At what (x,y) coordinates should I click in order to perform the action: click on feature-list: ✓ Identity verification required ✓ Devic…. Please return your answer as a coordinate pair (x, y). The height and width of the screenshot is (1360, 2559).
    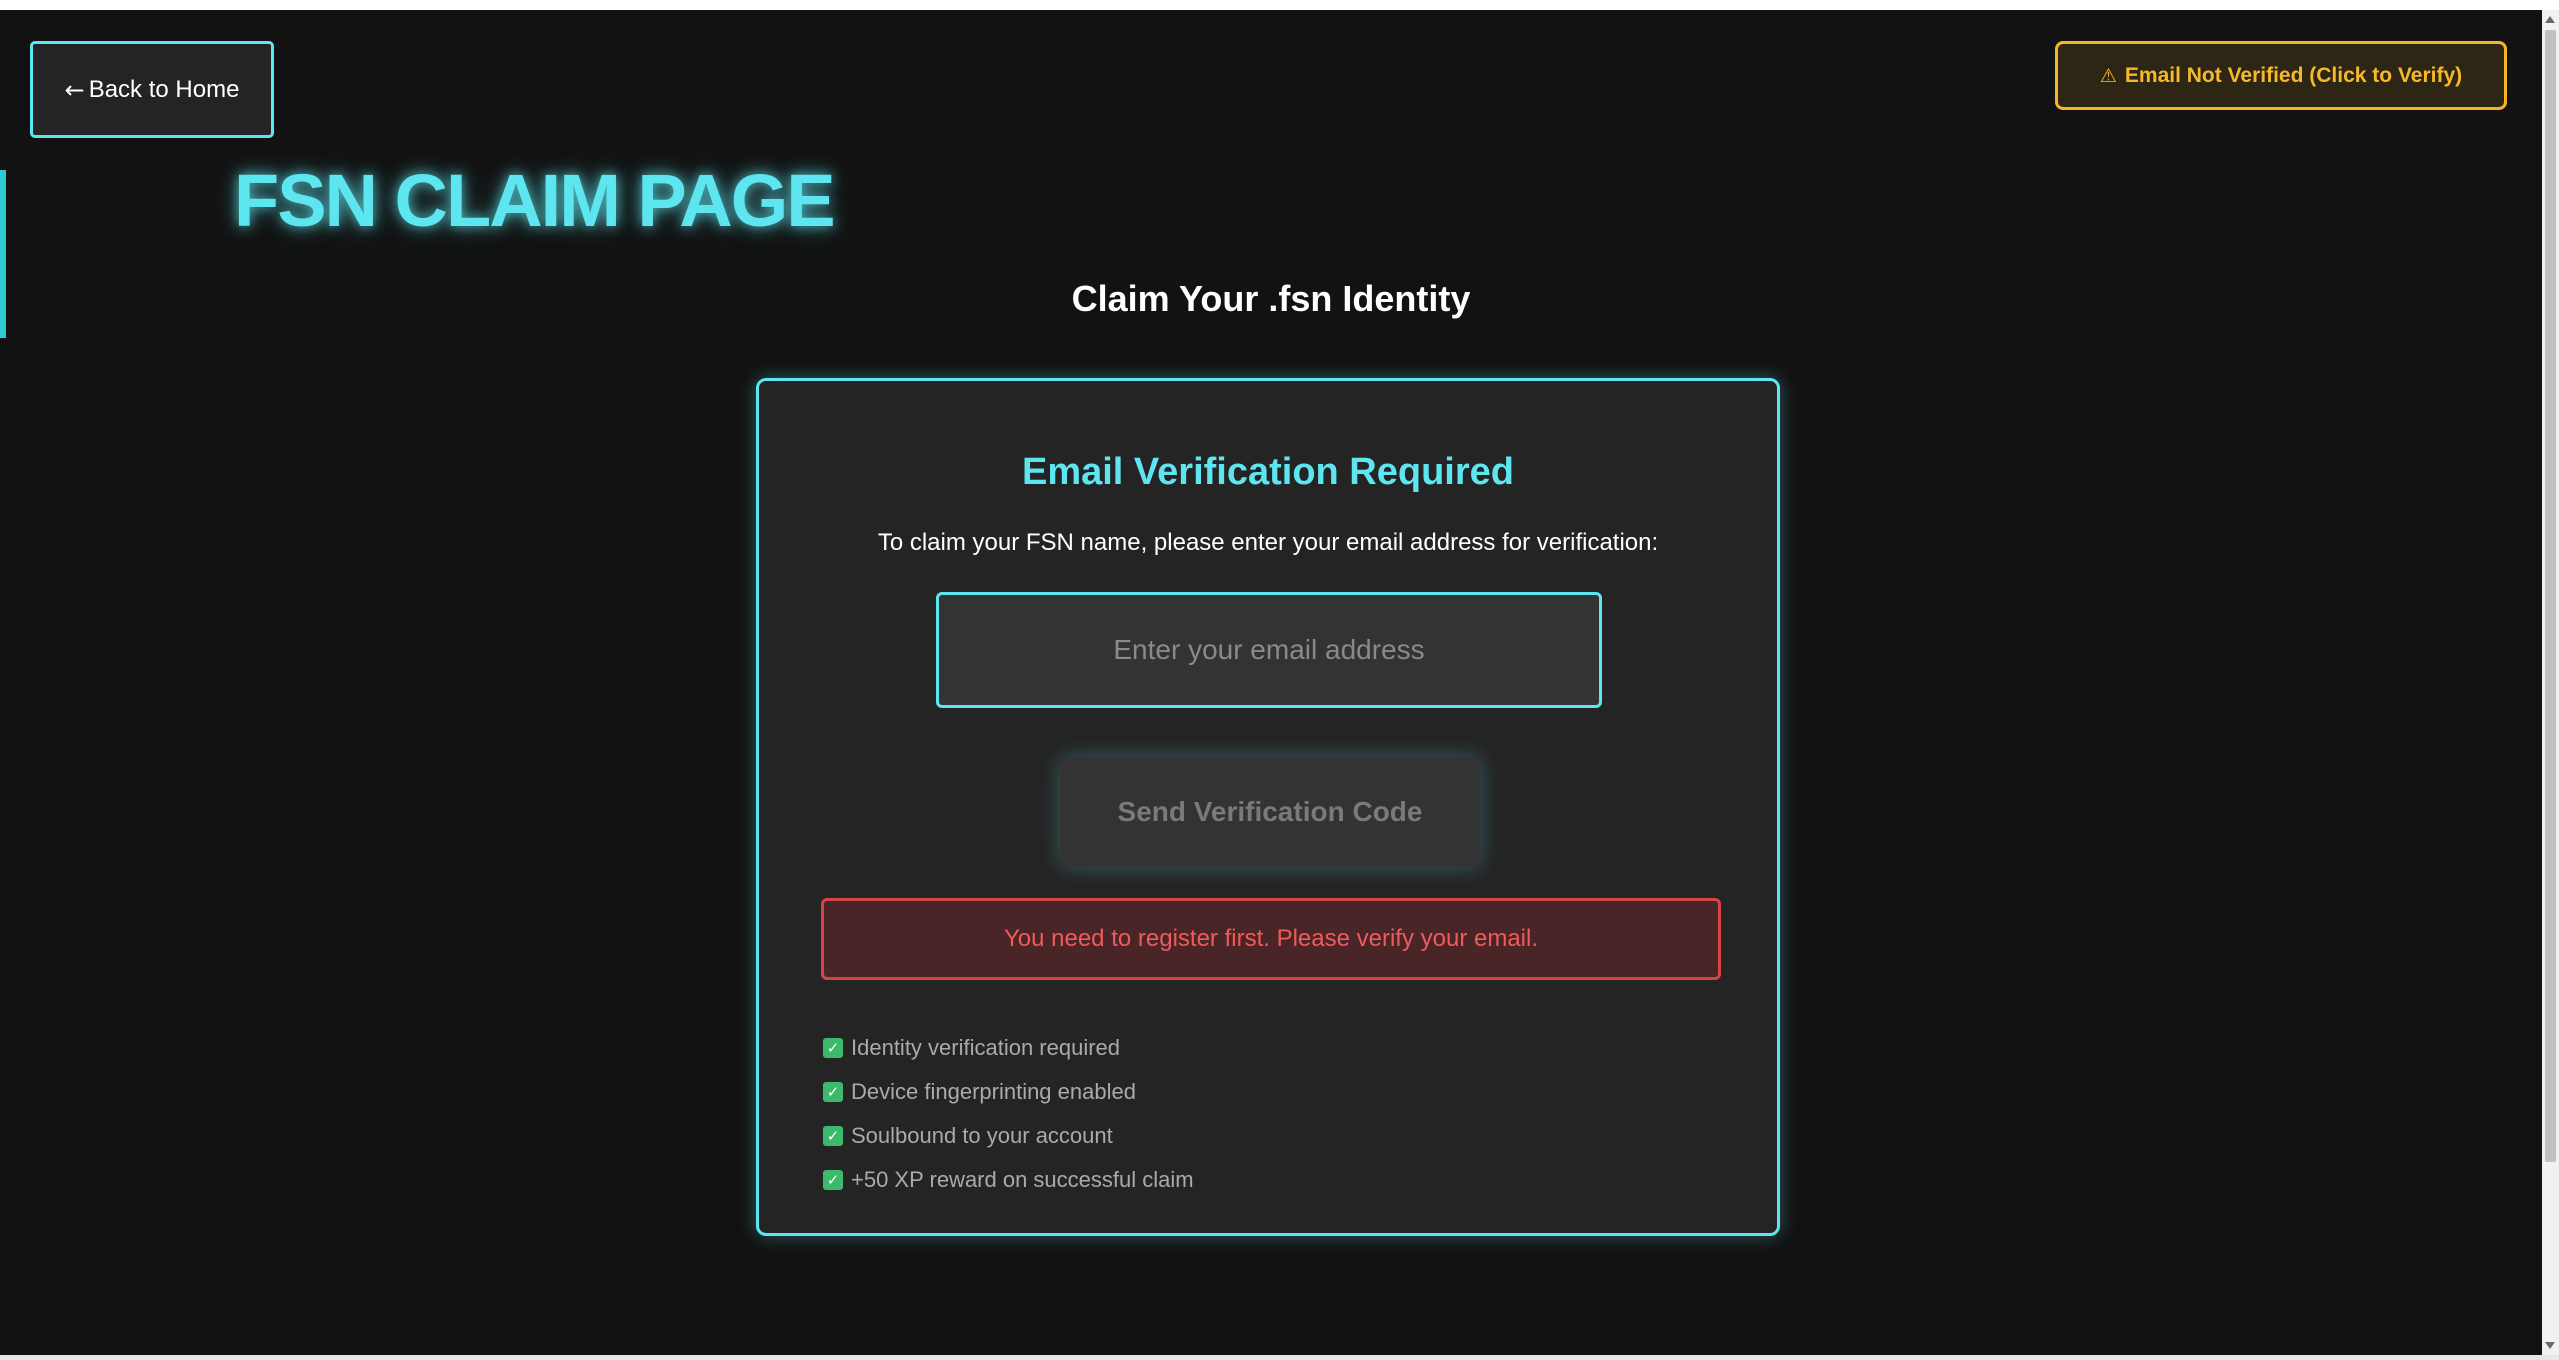
    Looking at the image, I should click on (1008, 1114).